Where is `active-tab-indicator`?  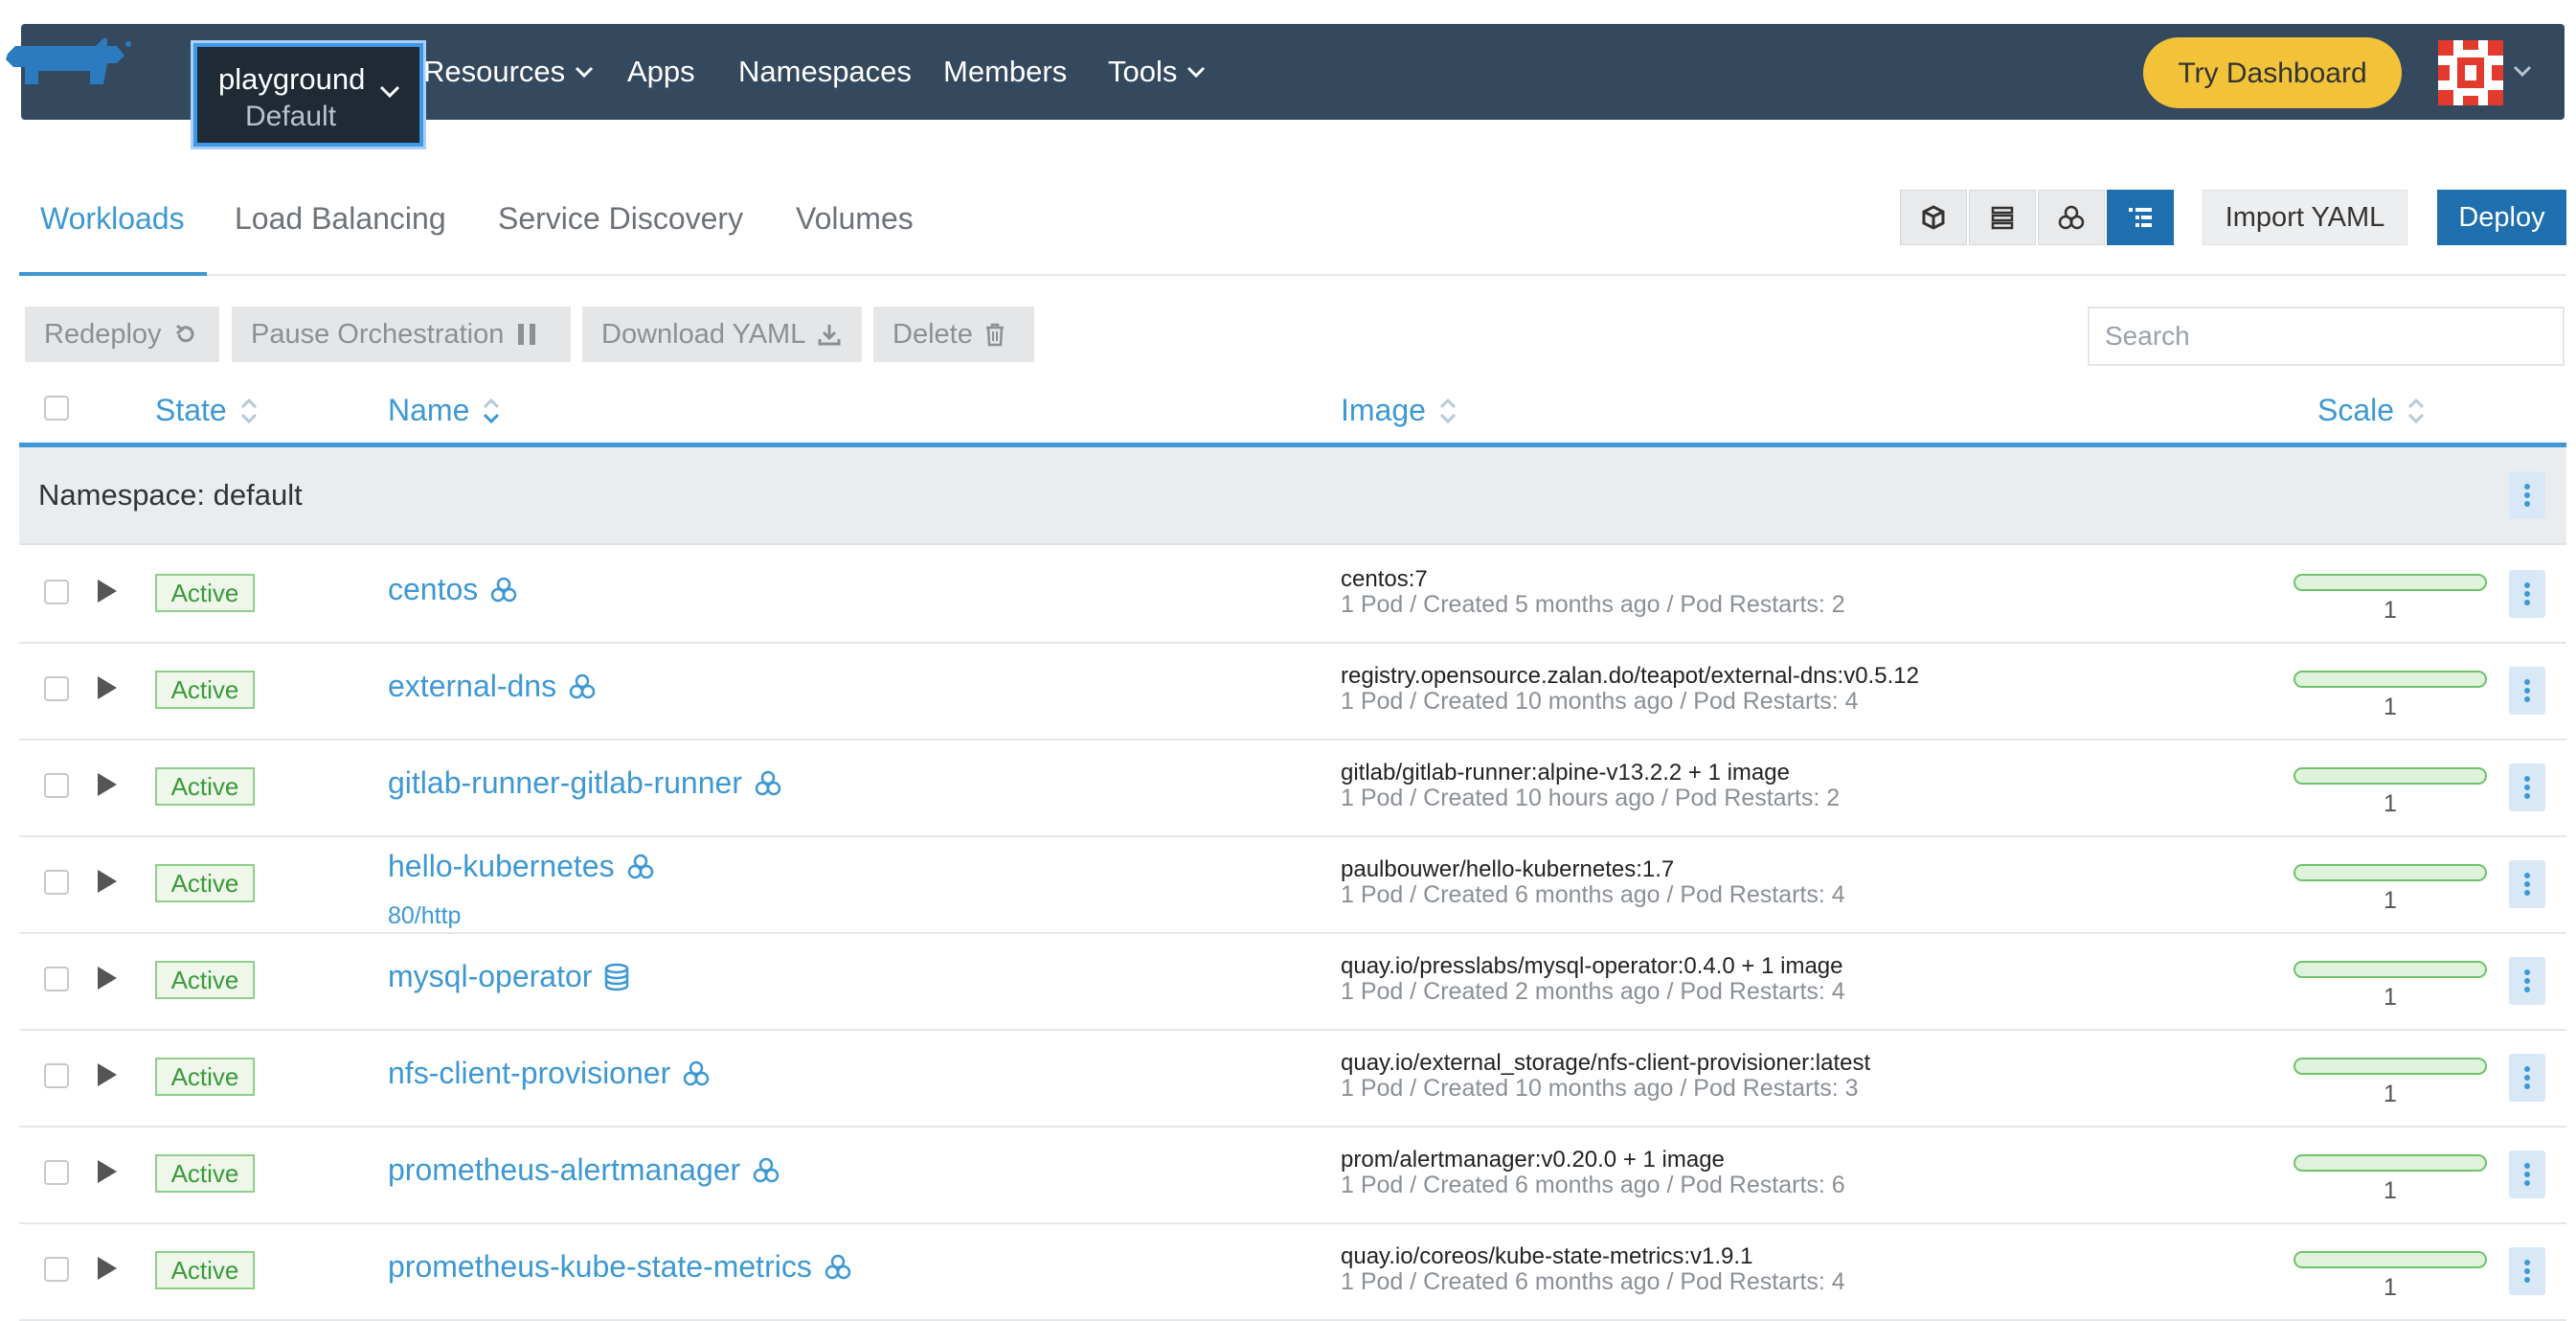
active-tab-indicator is located at coordinates (113, 274).